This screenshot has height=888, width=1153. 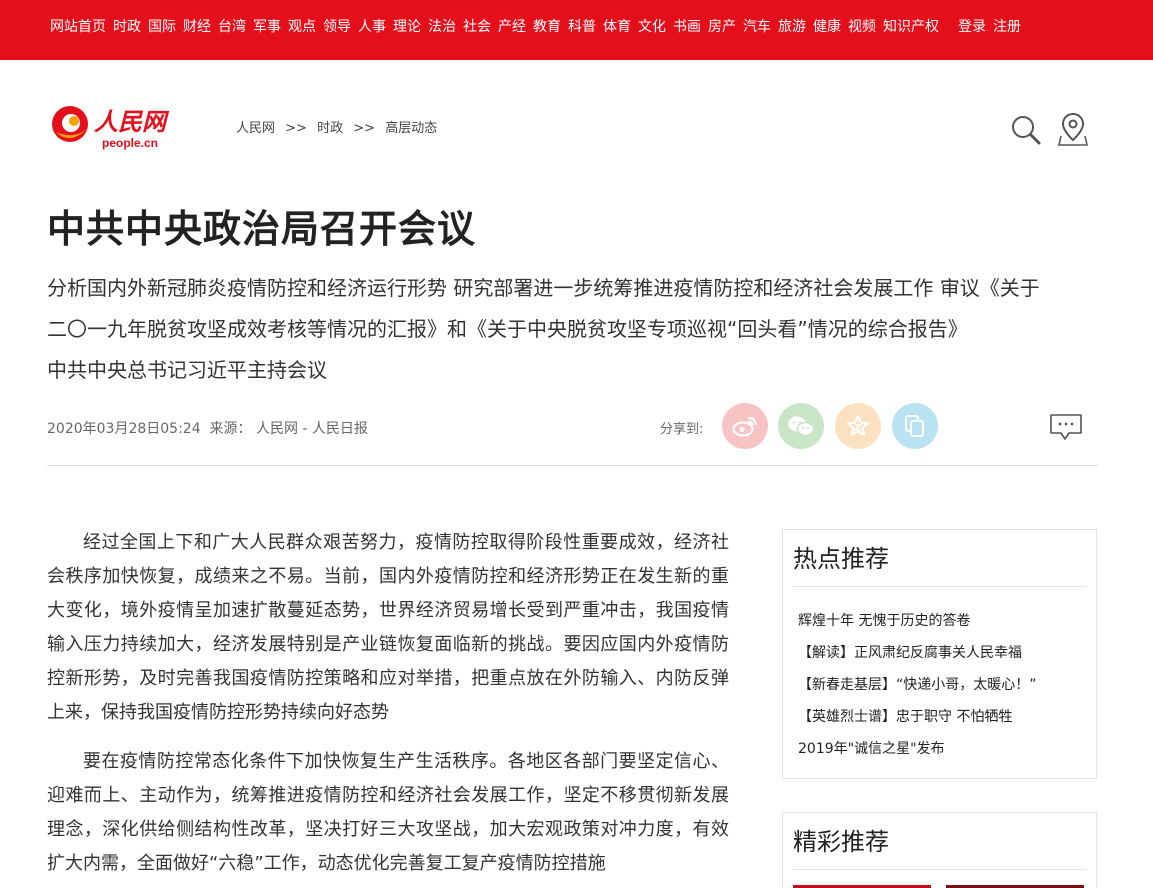 I want to click on share-wechat-button, so click(x=801, y=426).